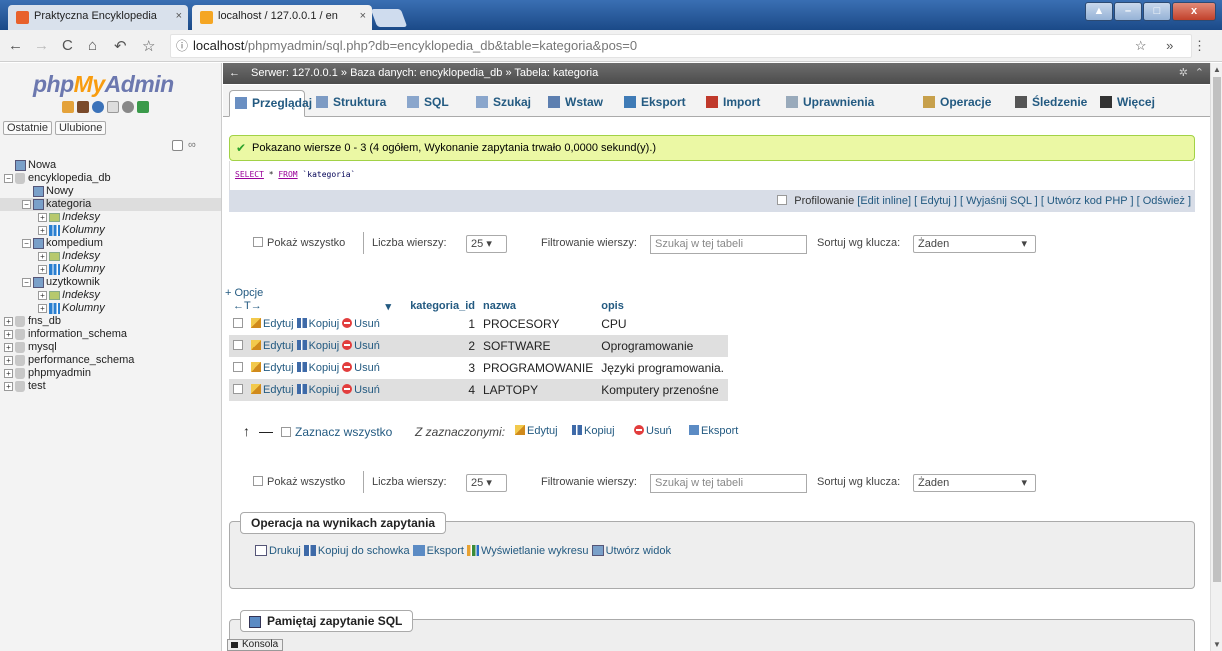 This screenshot has width=1222, height=651. I want to click on maximize-button: □, so click(1157, 11).